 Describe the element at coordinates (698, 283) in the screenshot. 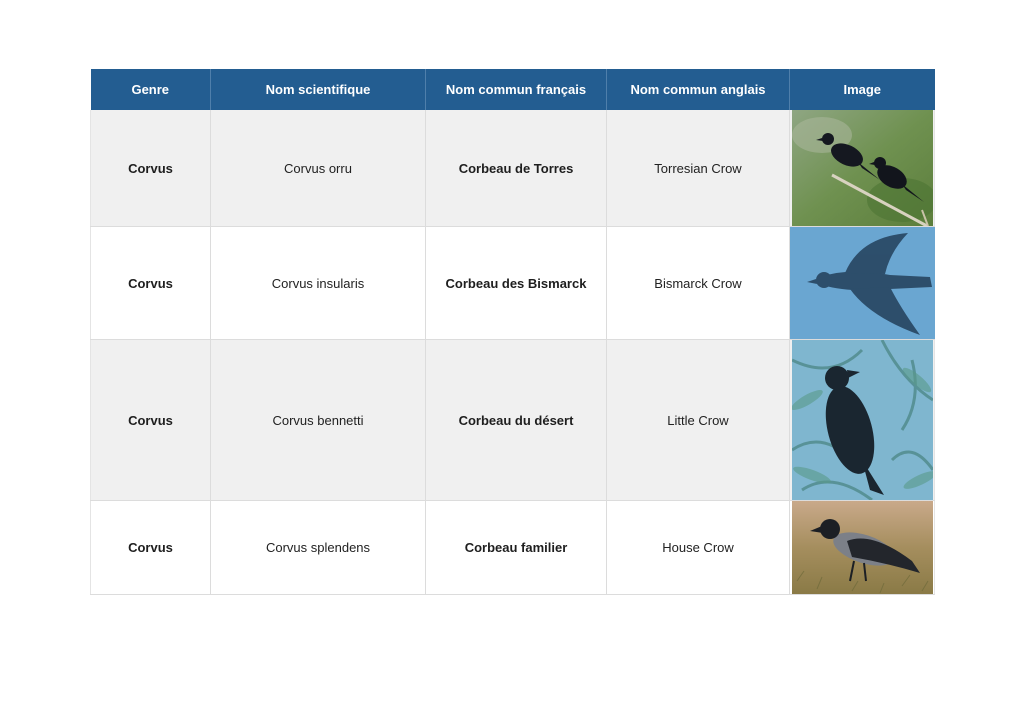

I see `english-name-cell: Bismarck Crow` at that location.